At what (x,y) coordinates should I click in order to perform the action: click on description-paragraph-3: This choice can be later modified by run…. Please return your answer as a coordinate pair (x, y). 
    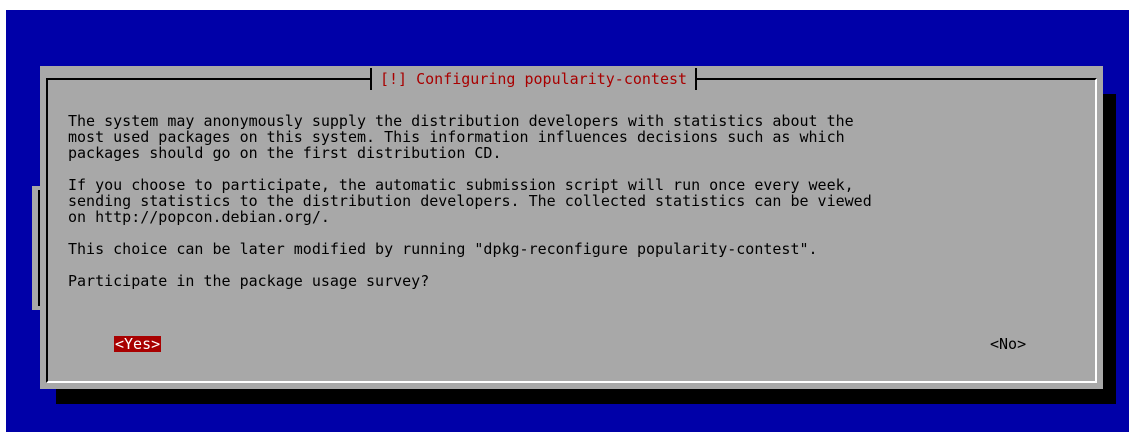
    Looking at the image, I should click on (443, 249).